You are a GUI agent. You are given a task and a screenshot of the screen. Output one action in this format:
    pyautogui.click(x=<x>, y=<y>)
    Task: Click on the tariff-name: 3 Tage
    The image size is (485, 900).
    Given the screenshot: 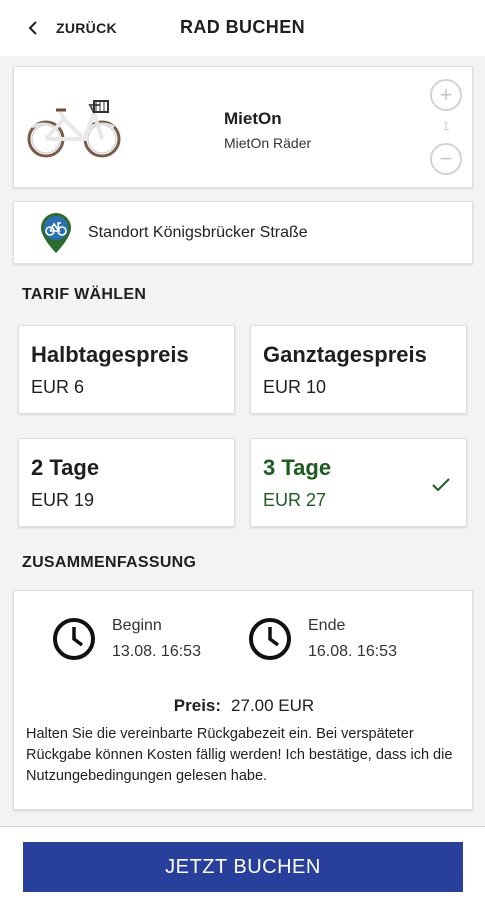 What is the action you would take?
    pyautogui.click(x=297, y=467)
    